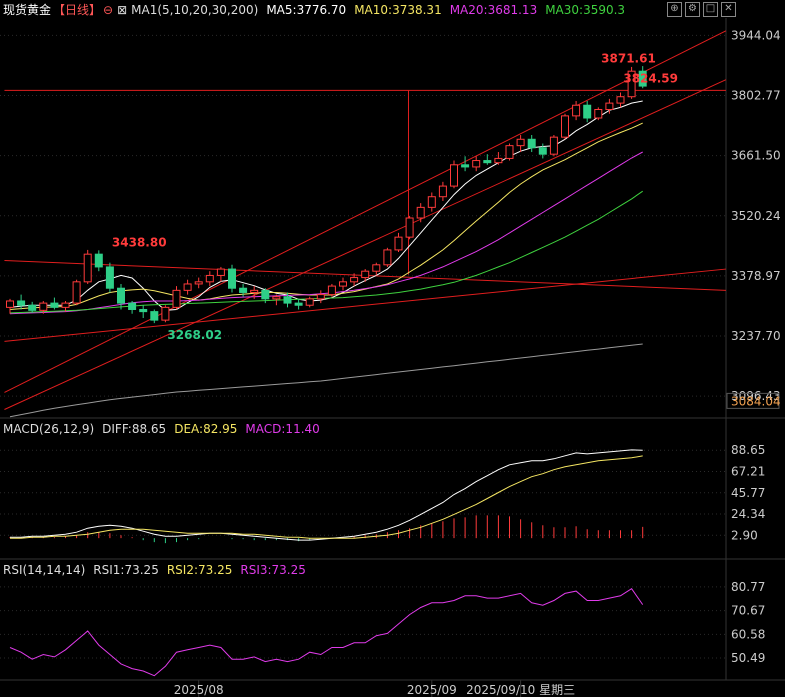  Describe the element at coordinates (710, 9) in the screenshot. I see `maximize-icon: □` at that location.